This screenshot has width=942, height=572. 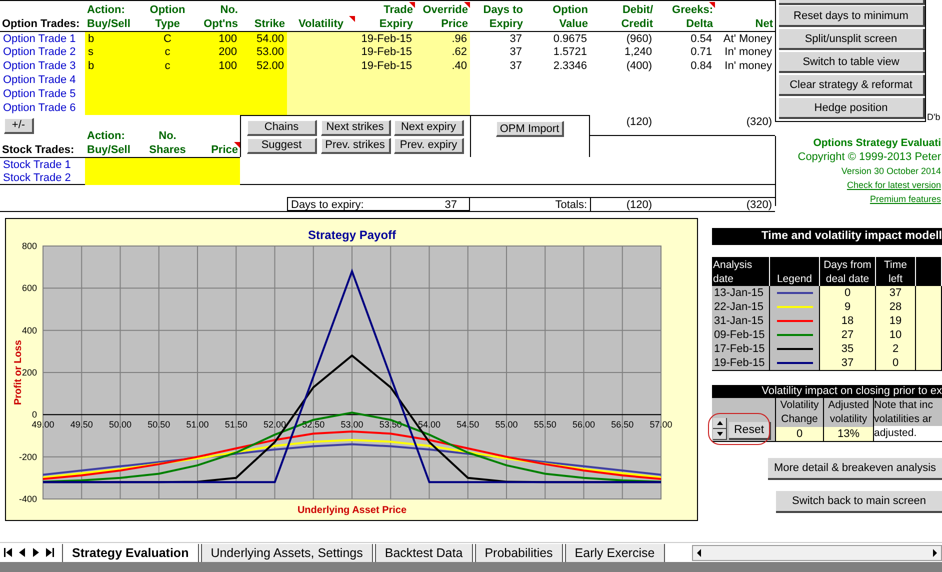 What do you see at coordinates (468, 425) in the screenshot?
I see `x-tick-label: 54.50` at bounding box center [468, 425].